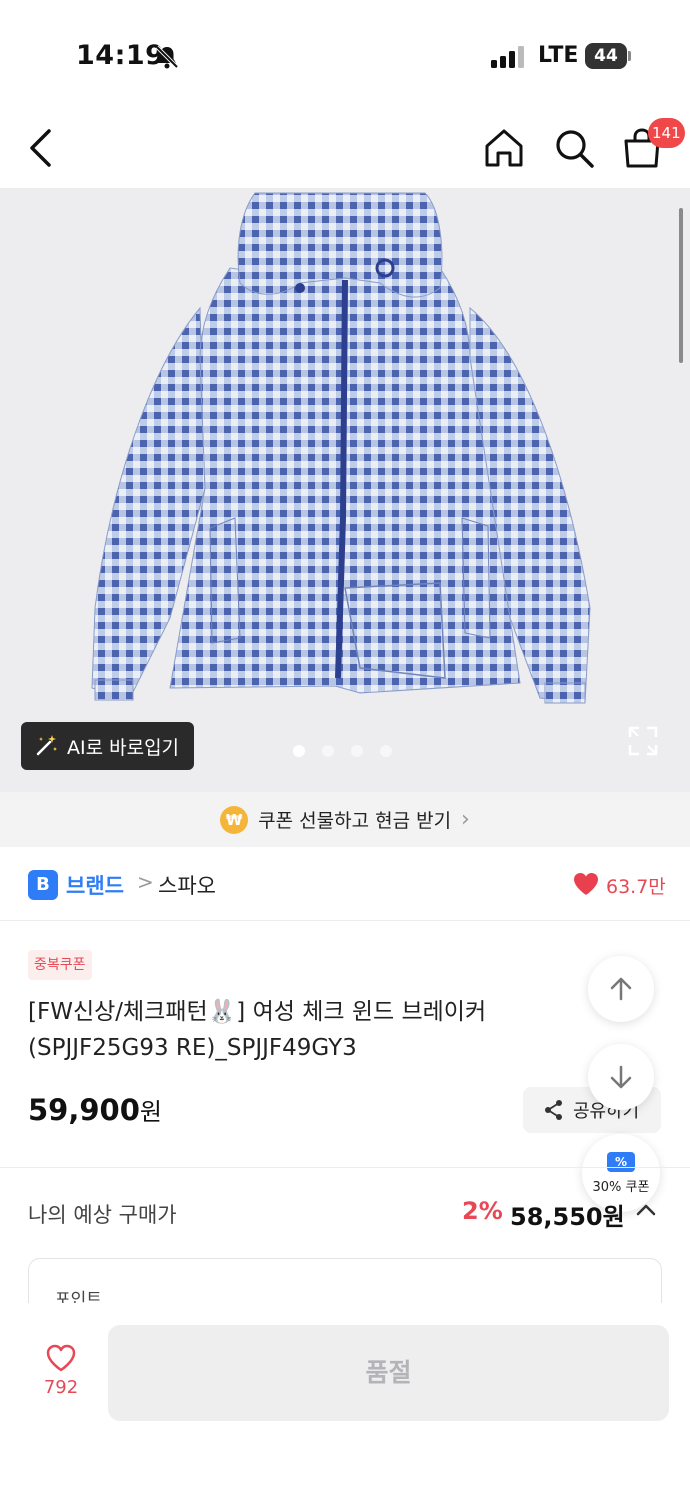  I want to click on signal-icon, so click(507, 57).